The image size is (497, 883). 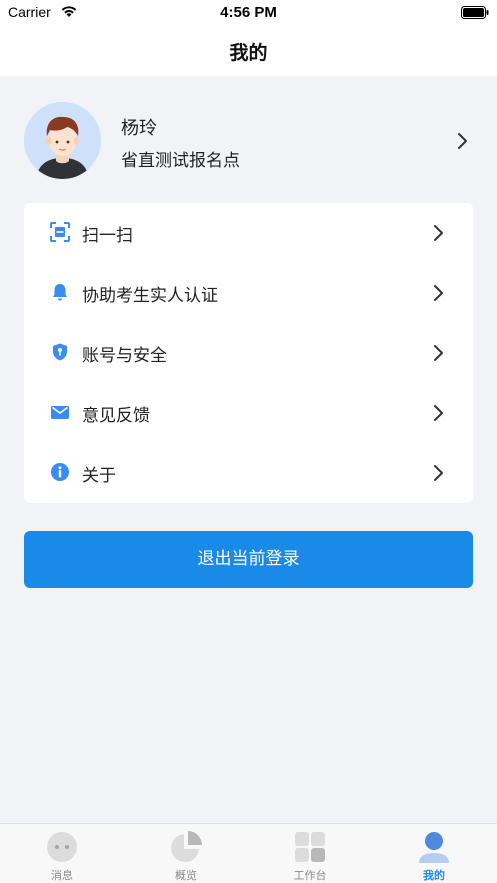 I want to click on shield-icon, so click(x=60, y=352).